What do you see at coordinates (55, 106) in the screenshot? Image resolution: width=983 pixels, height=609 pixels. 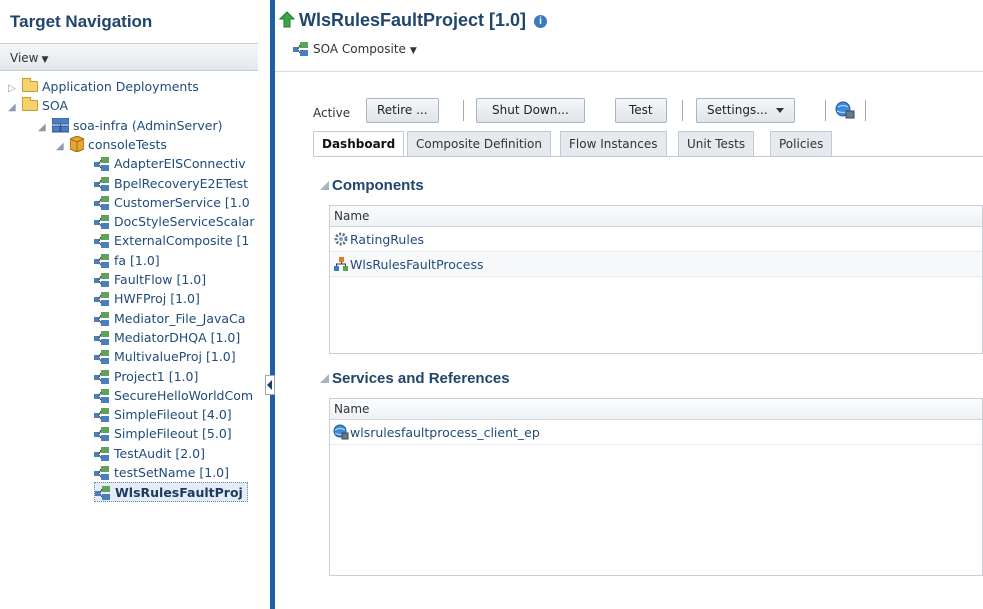 I see `tree-node-label: SOA` at bounding box center [55, 106].